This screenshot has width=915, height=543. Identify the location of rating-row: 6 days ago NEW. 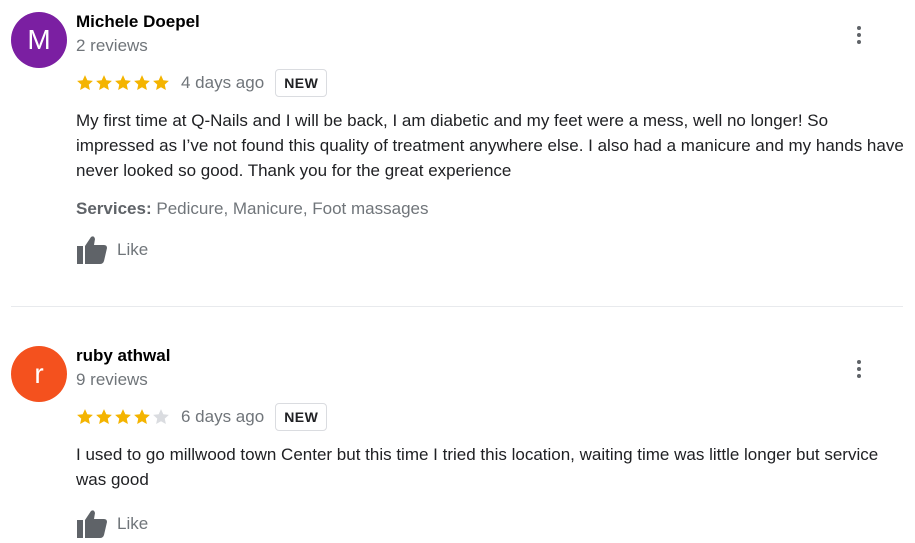
(202, 417).